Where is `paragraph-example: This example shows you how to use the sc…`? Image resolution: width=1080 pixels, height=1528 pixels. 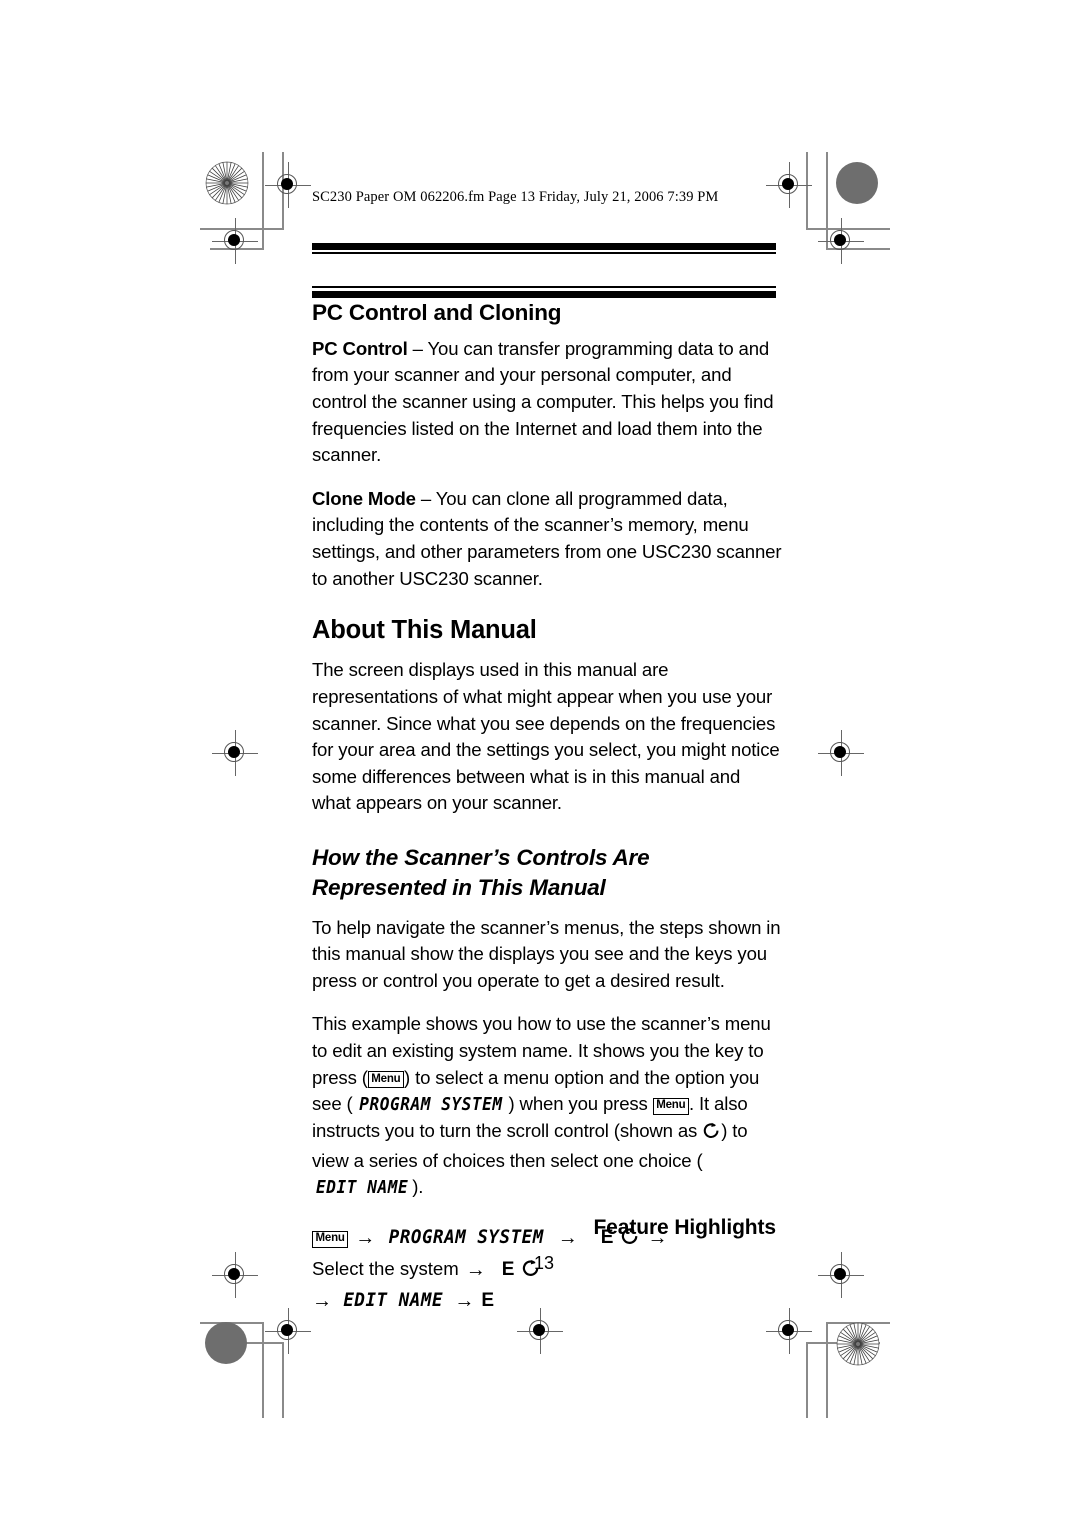 paragraph-example: This example shows you how to use the sc… is located at coordinates (547, 1106).